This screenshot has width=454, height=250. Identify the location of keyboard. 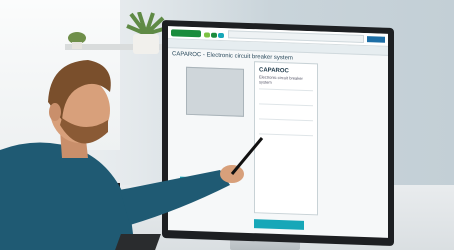
(138, 242).